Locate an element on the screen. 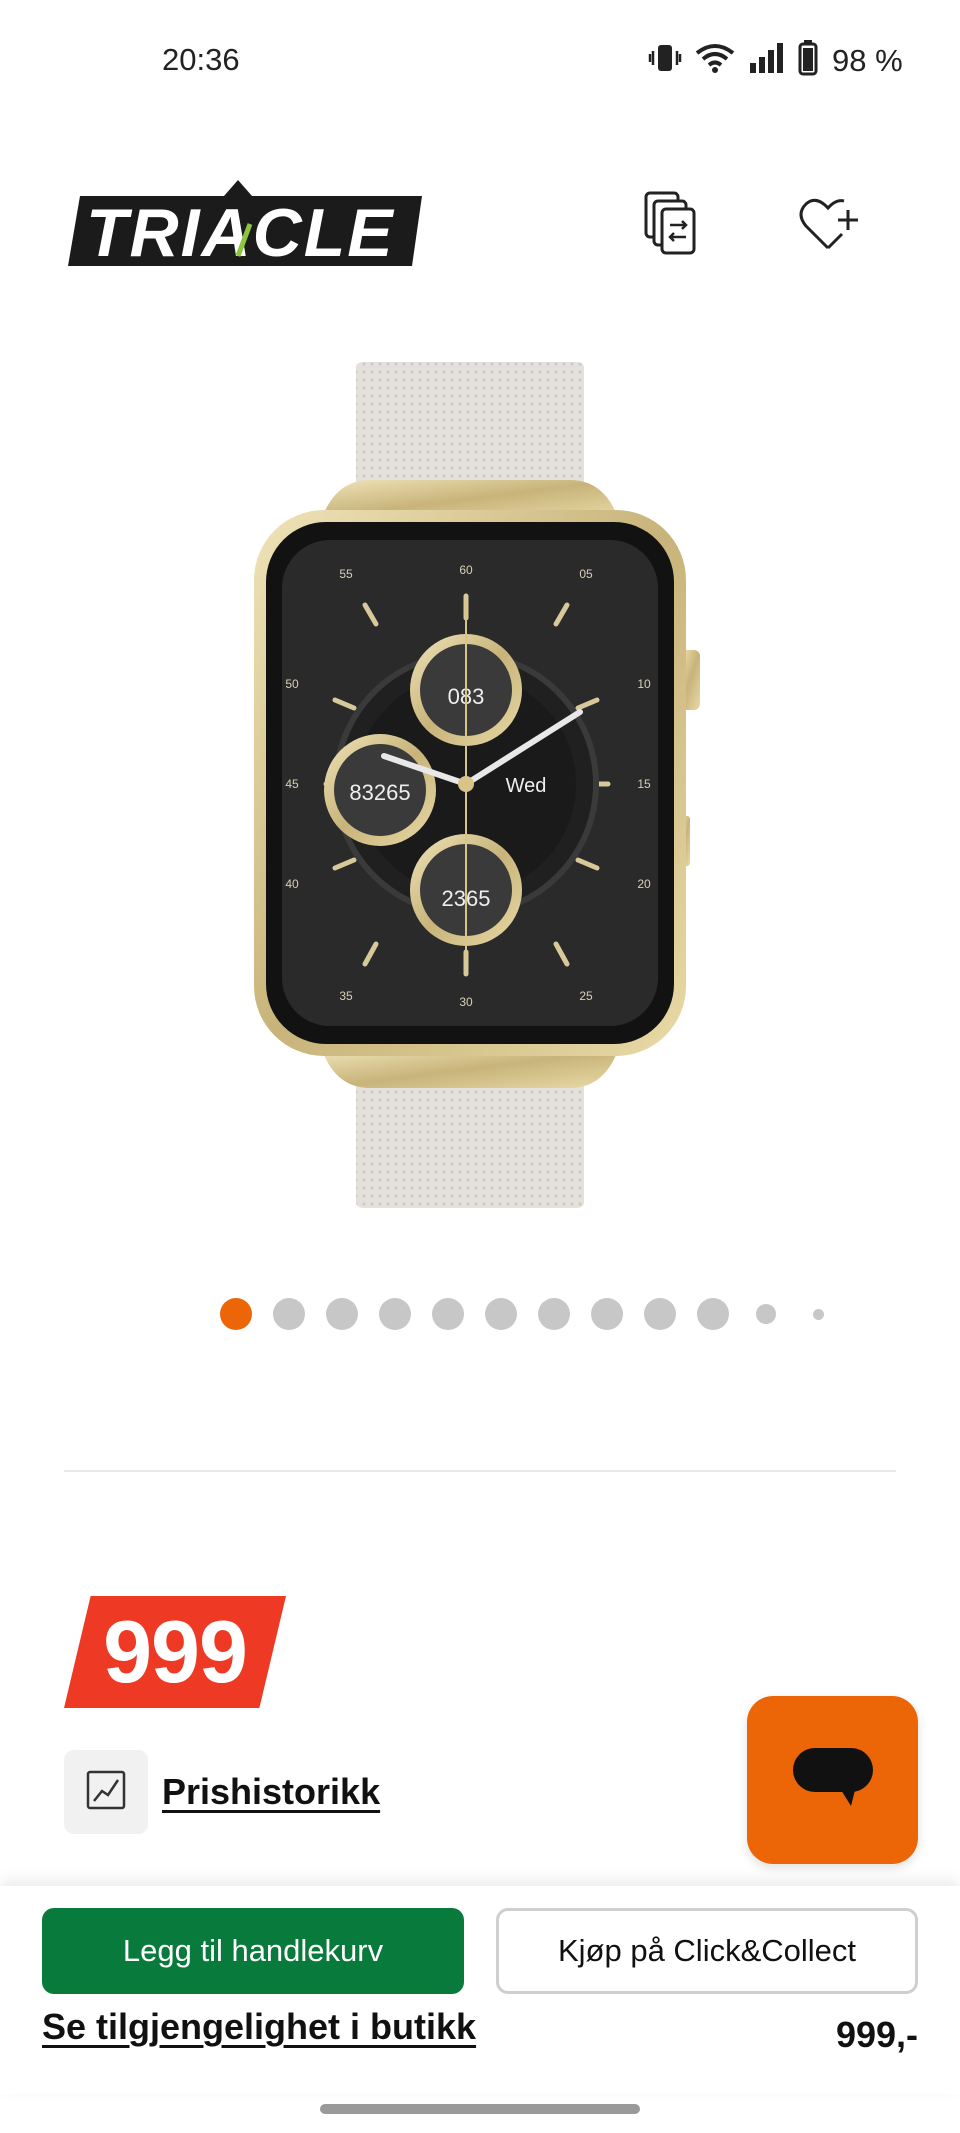  status-bar: 20:36 98 % is located at coordinates (480, 60).